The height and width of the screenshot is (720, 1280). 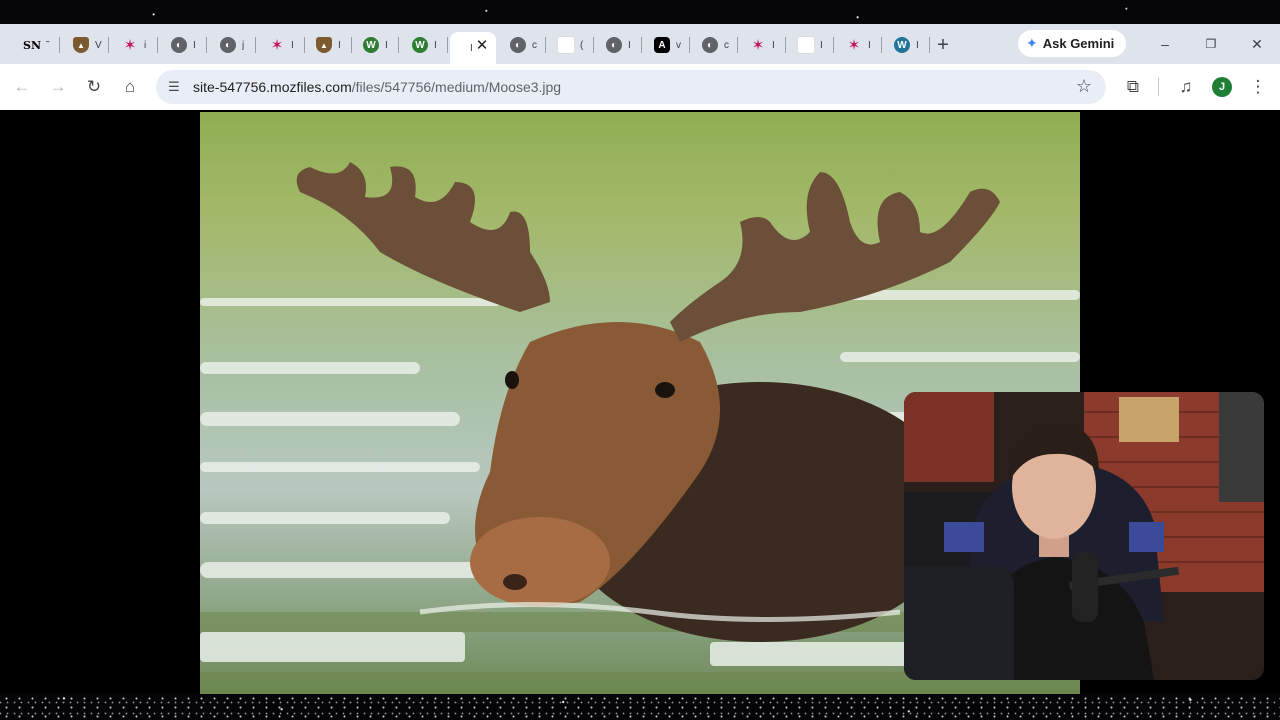 I want to click on active-tab-icon, so click(x=462, y=48).